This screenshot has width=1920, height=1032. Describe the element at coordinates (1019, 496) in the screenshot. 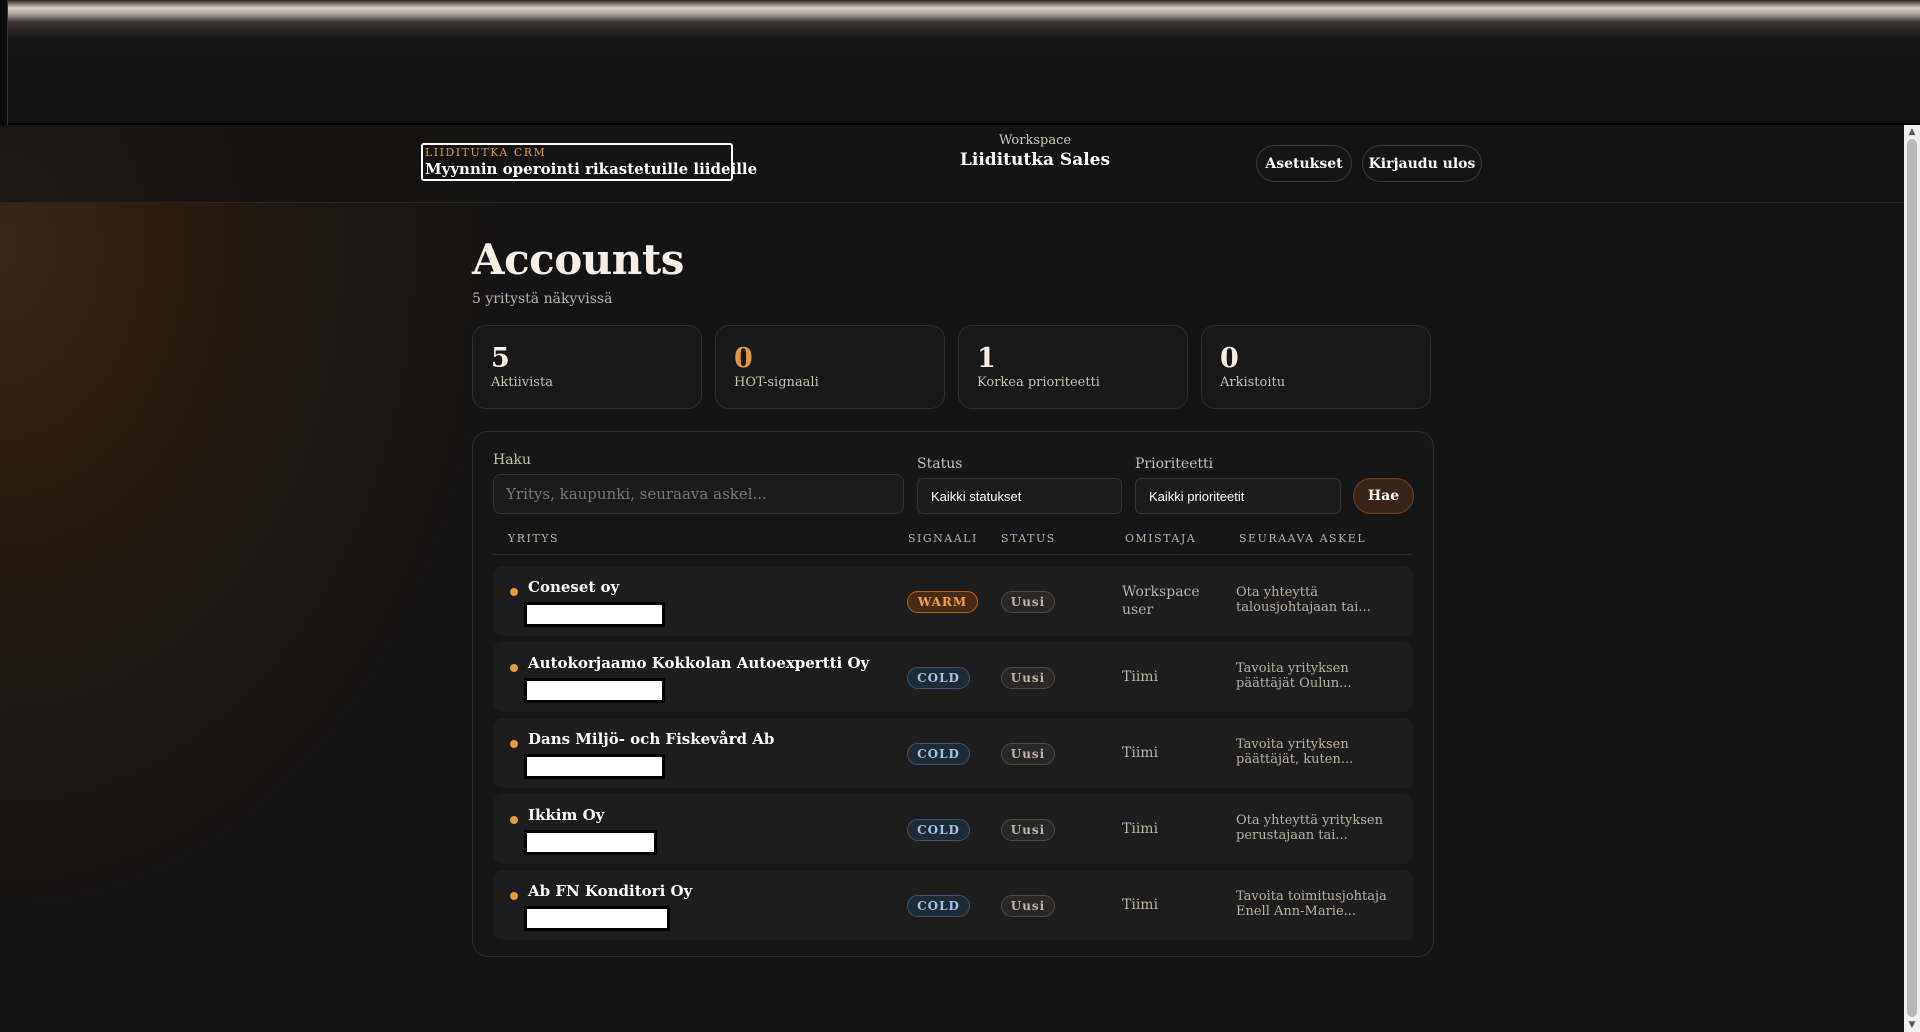

I see `status-select: Kaikki statukset` at that location.